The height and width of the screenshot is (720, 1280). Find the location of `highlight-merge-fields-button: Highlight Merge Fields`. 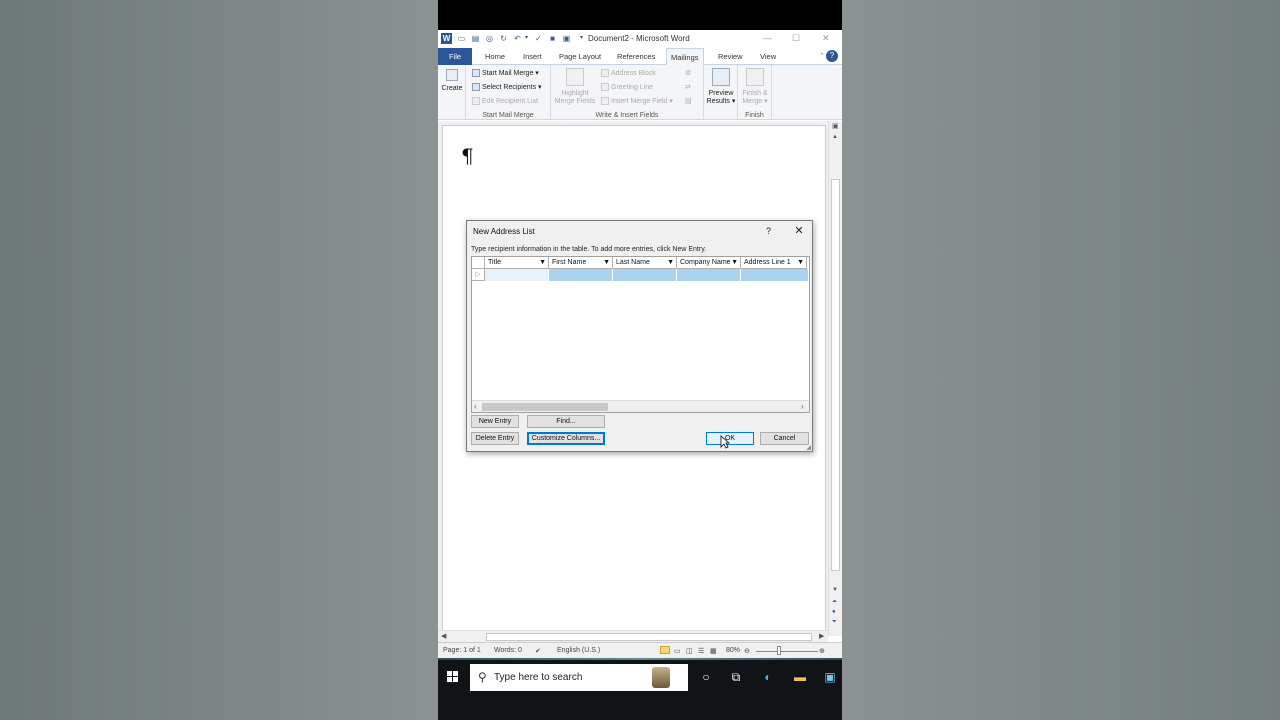

highlight-merge-fields-button: Highlight Merge Fields is located at coordinates (575, 87).